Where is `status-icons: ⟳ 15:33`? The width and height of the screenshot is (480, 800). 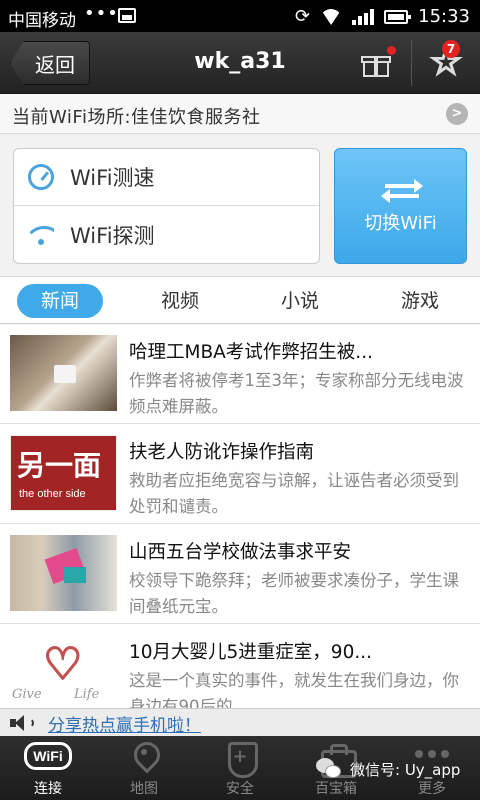 status-icons: ⟳ 15:33 is located at coordinates (382, 16).